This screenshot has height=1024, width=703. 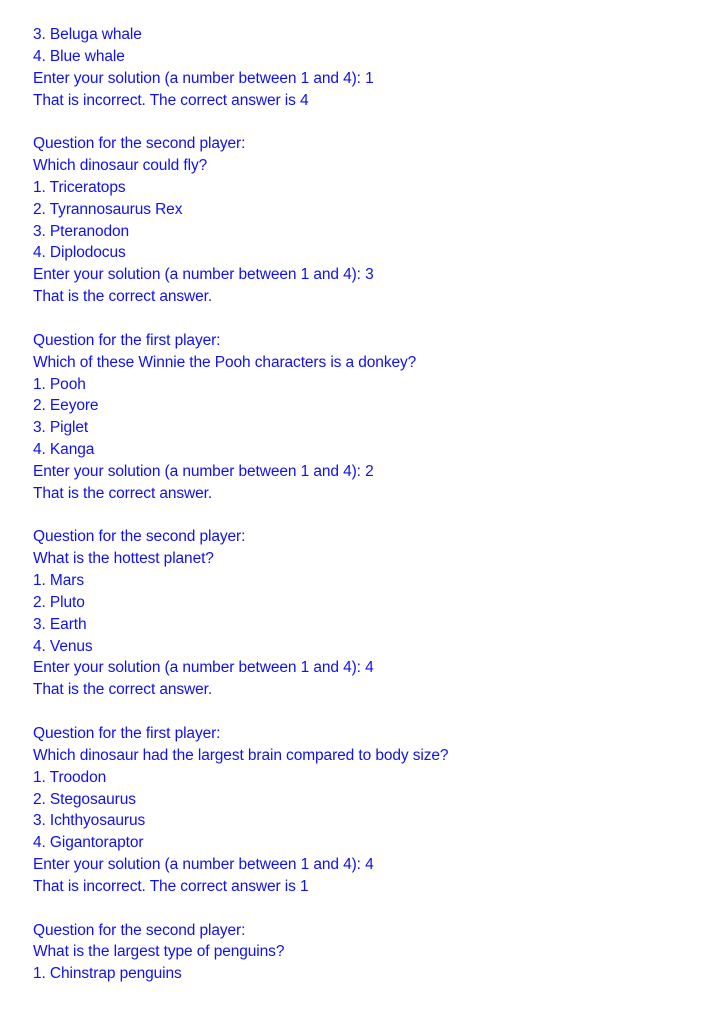 What do you see at coordinates (79, 56) in the screenshot?
I see `answer-option: 4. Blue whale` at bounding box center [79, 56].